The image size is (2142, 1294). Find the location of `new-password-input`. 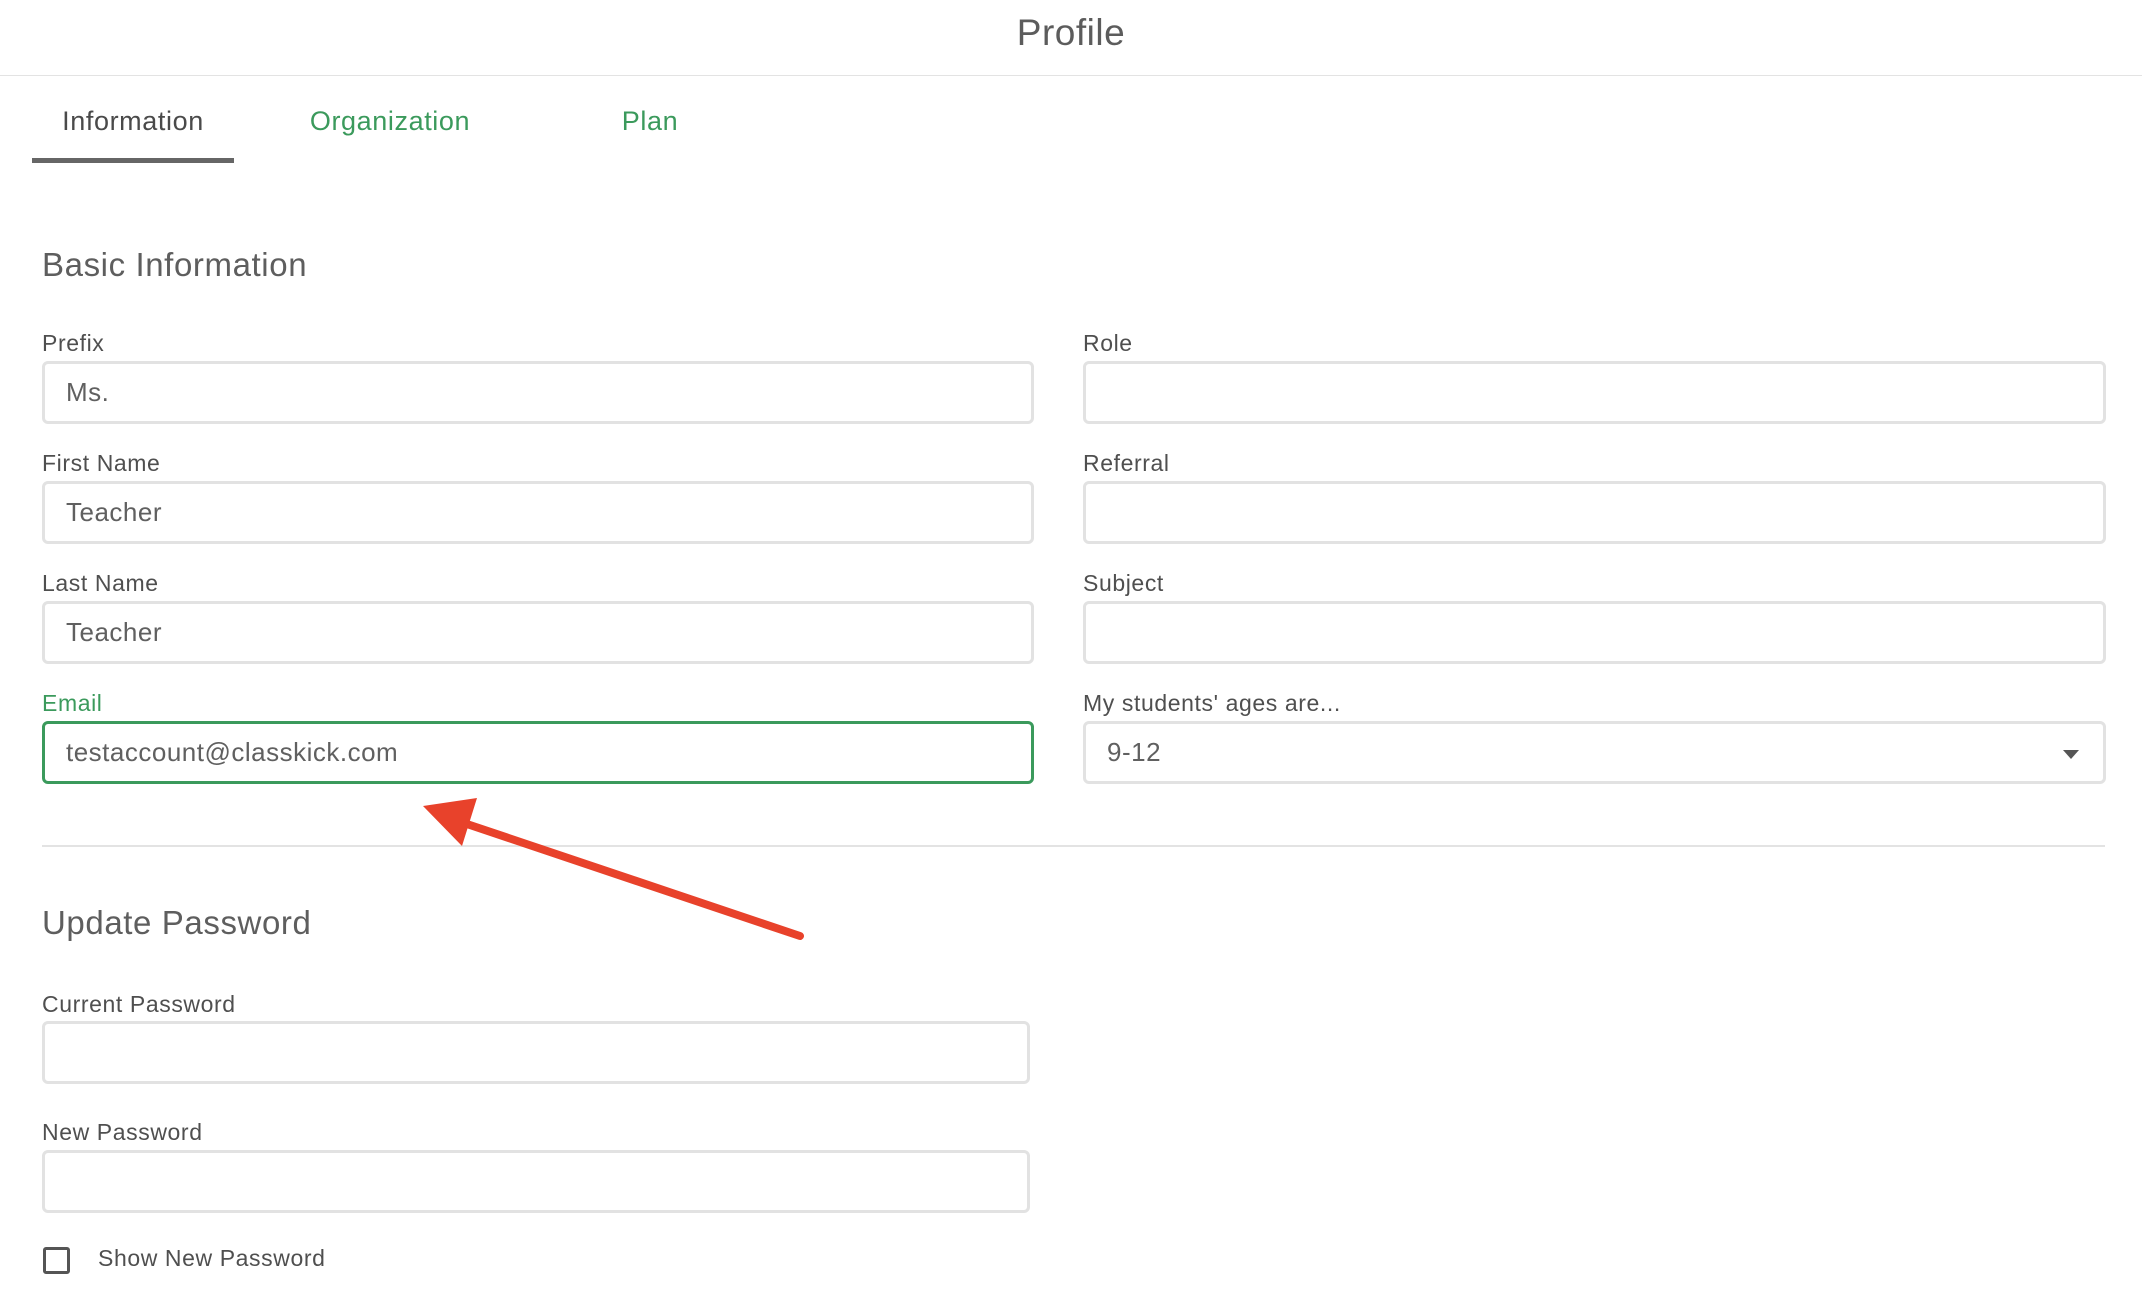

new-password-input is located at coordinates (536, 1181).